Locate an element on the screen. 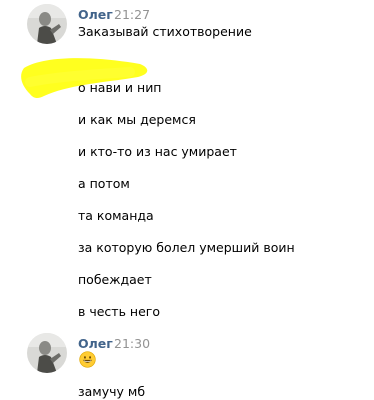 The image size is (374, 400). message-line: а потом is located at coordinates (104, 183).